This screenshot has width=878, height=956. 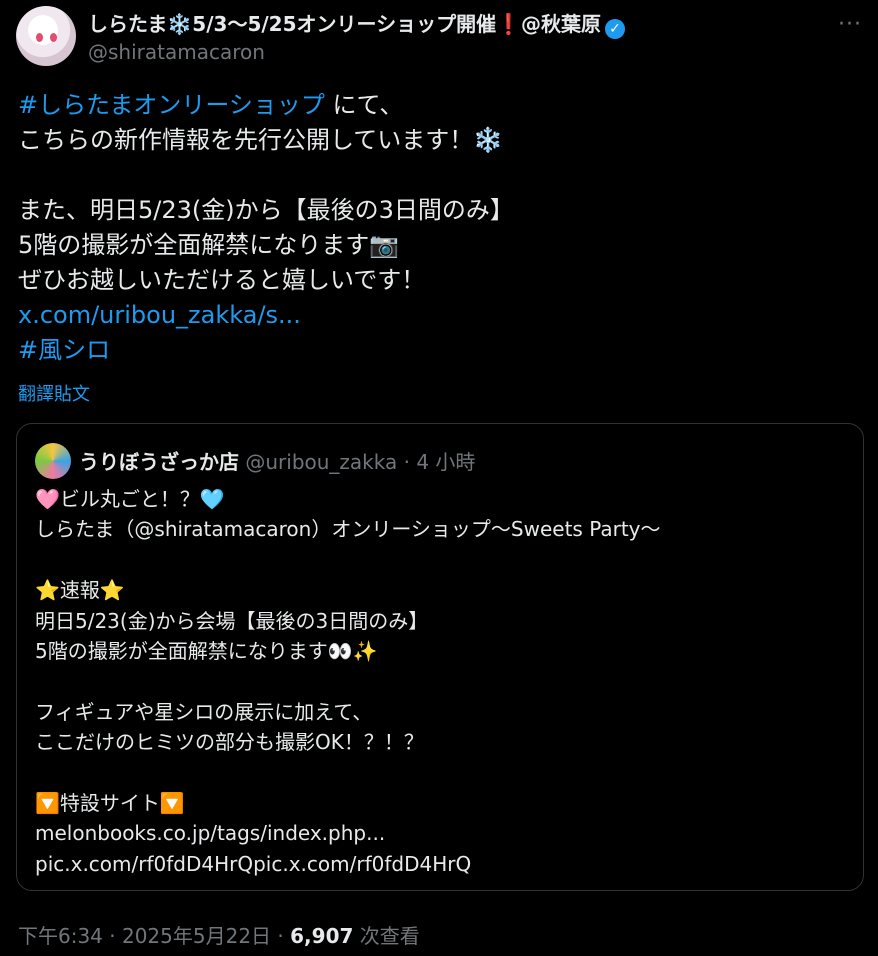 What do you see at coordinates (615, 29) in the screenshot?
I see `verified-badge-icon: ✓` at bounding box center [615, 29].